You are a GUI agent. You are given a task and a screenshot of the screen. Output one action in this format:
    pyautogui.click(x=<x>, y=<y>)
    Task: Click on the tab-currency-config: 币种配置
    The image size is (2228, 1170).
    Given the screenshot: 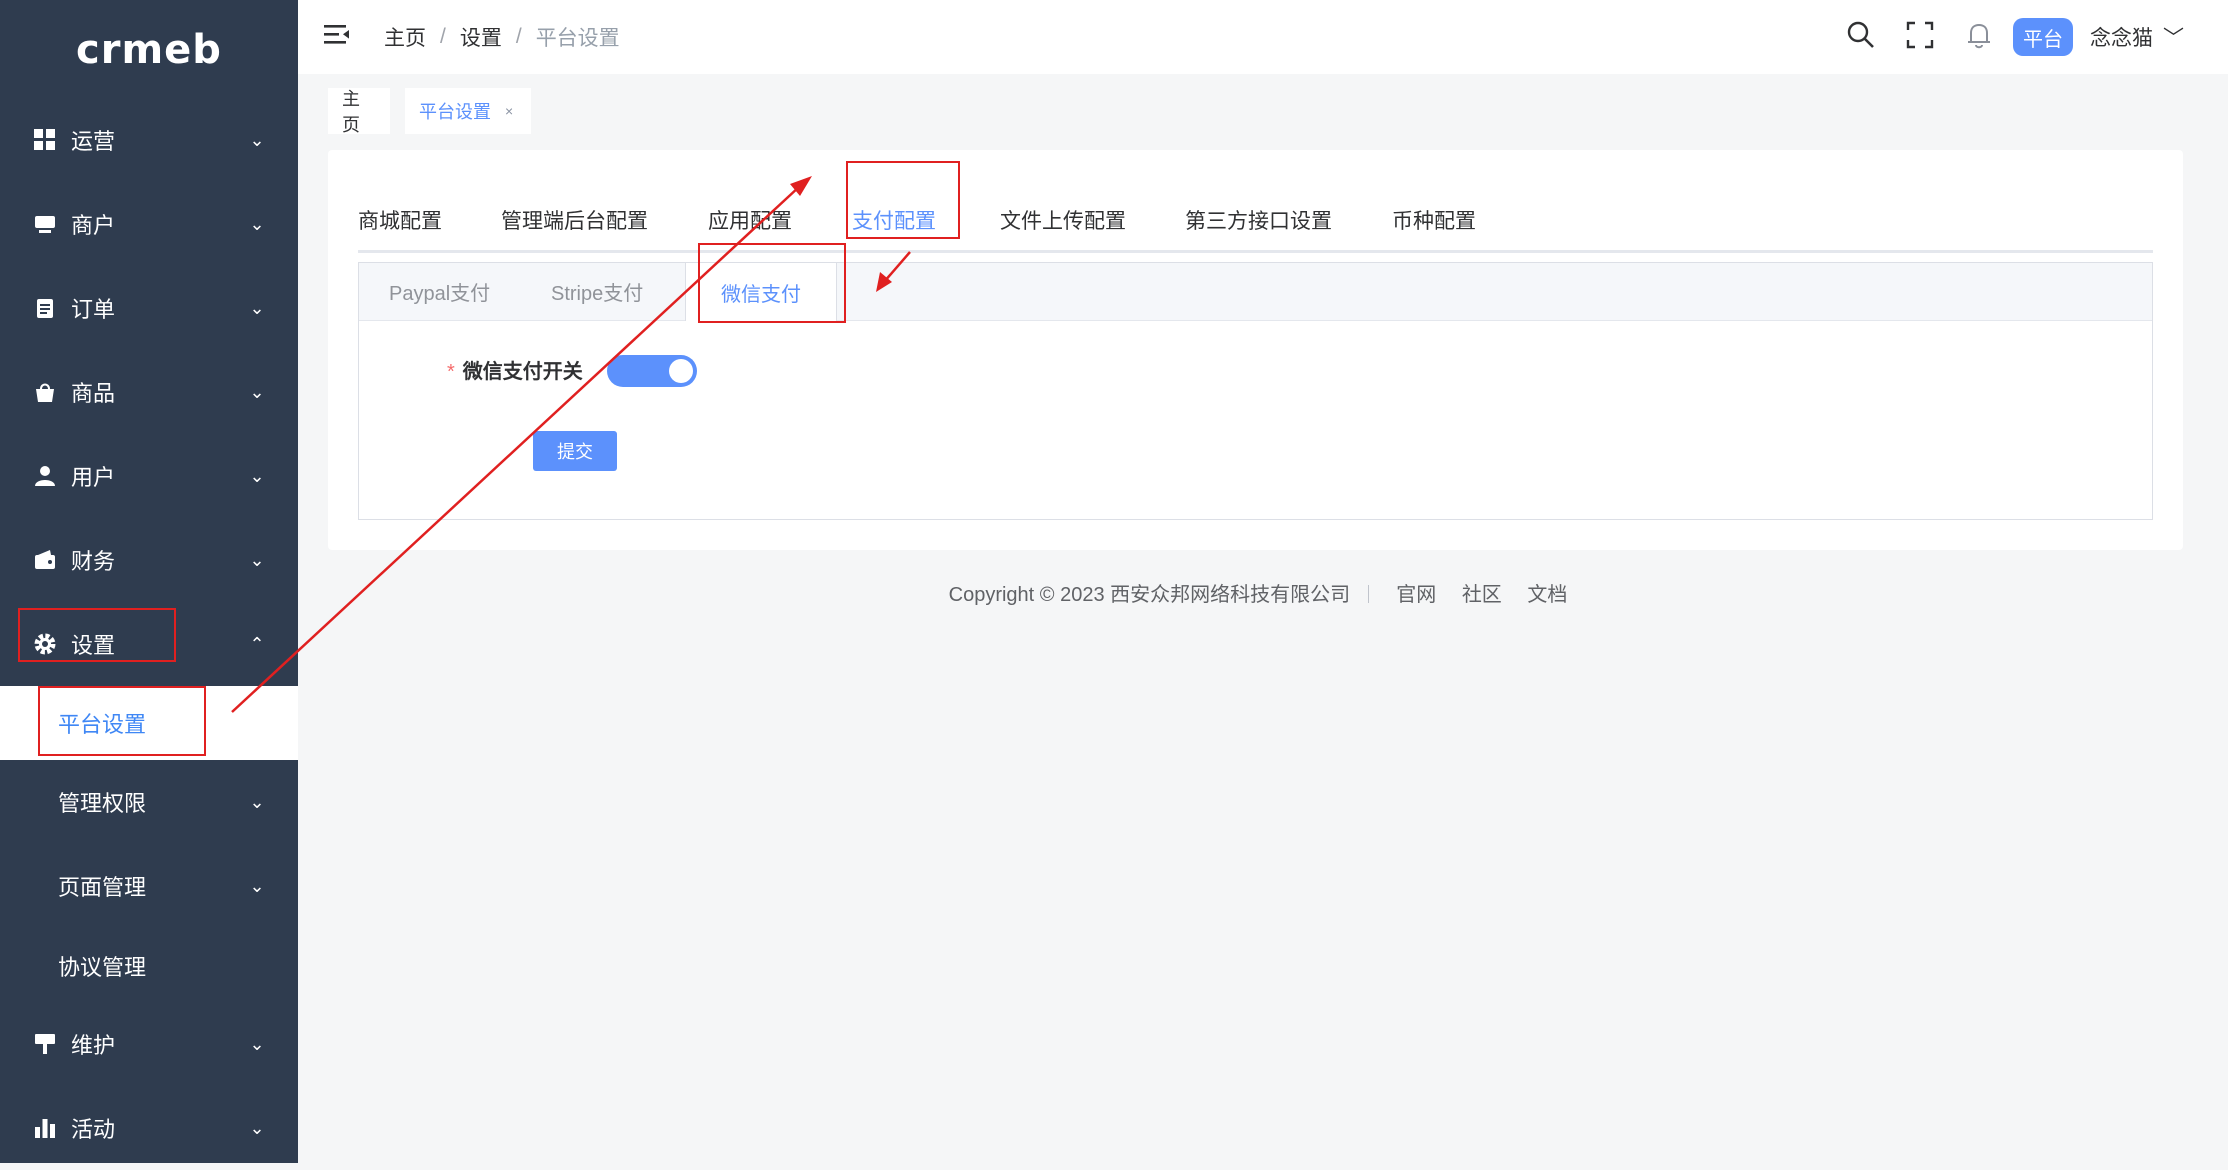 What is the action you would take?
    pyautogui.click(x=1434, y=220)
    